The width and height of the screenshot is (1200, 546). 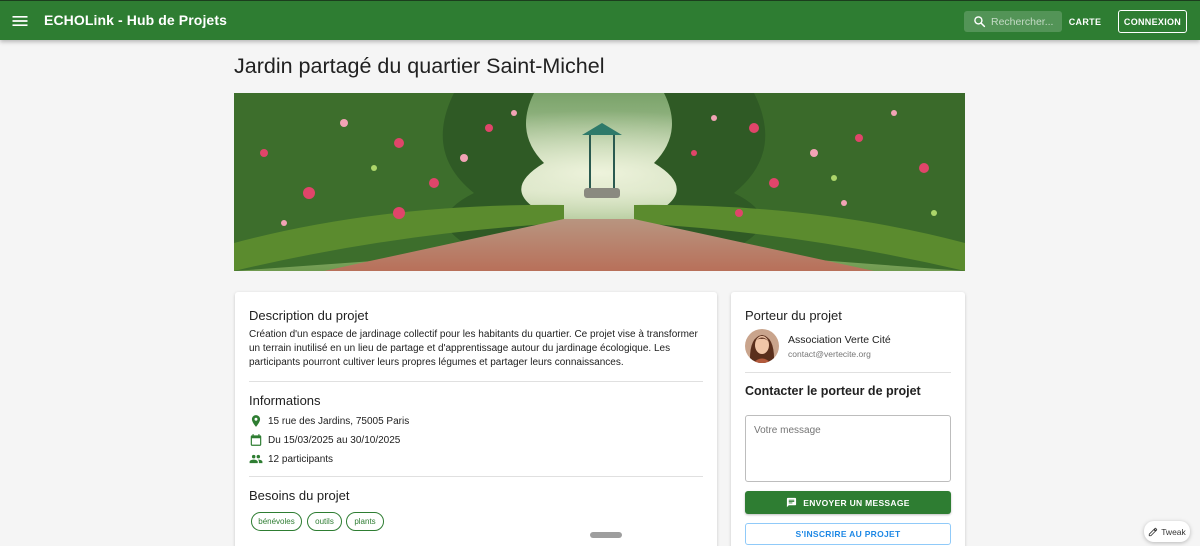 I want to click on calendar-icon, so click(x=256, y=440).